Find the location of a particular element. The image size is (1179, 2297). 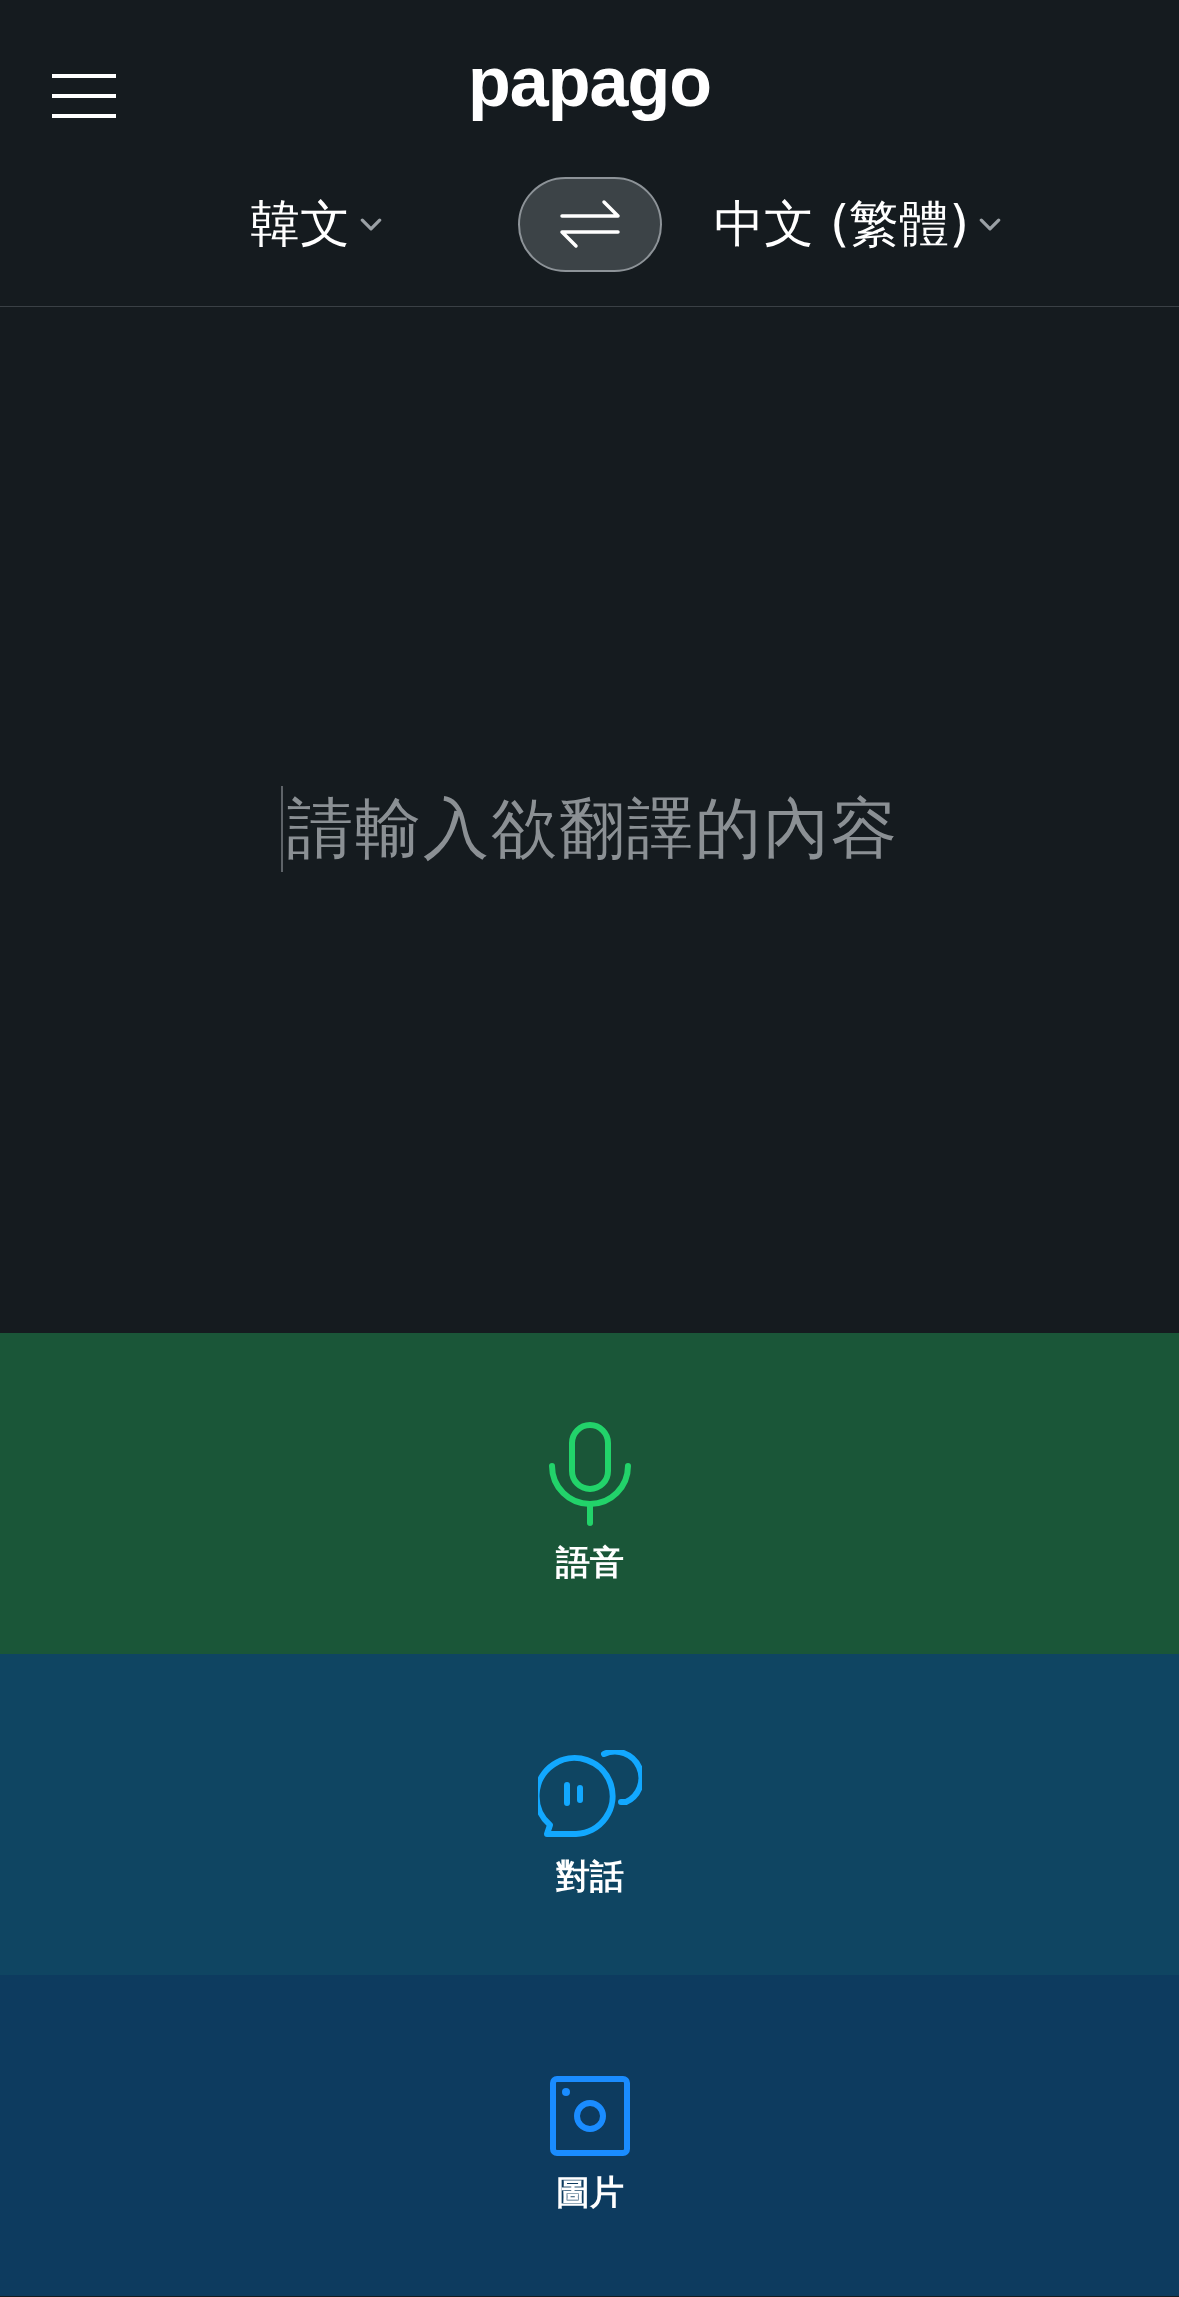

microphone-icon is located at coordinates (589, 1473).